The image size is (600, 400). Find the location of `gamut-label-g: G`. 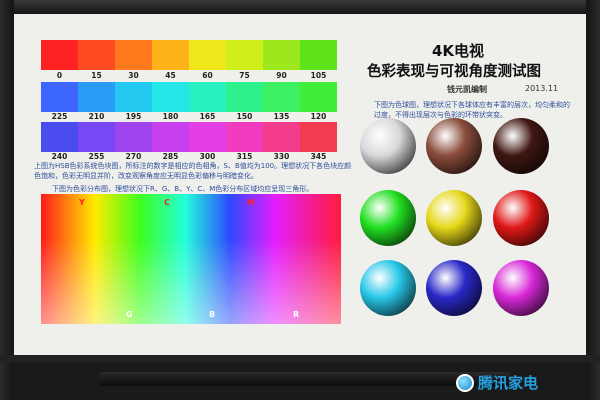

gamut-label-g: G is located at coordinates (129, 314).